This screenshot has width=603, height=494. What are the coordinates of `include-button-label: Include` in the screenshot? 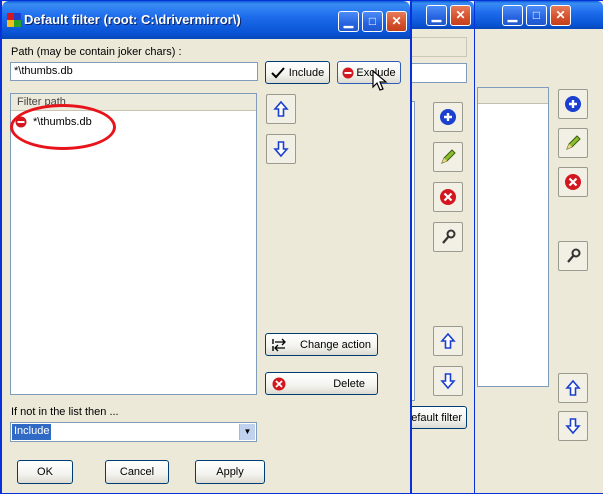 It's located at (306, 72).